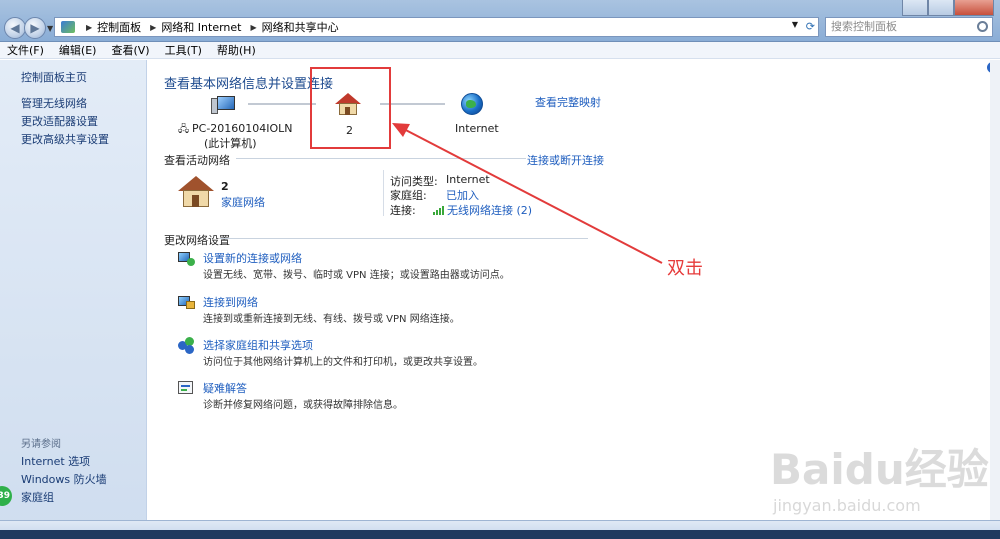 This screenshot has width=1000, height=539. What do you see at coordinates (974, 8) in the screenshot?
I see `close-button` at bounding box center [974, 8].